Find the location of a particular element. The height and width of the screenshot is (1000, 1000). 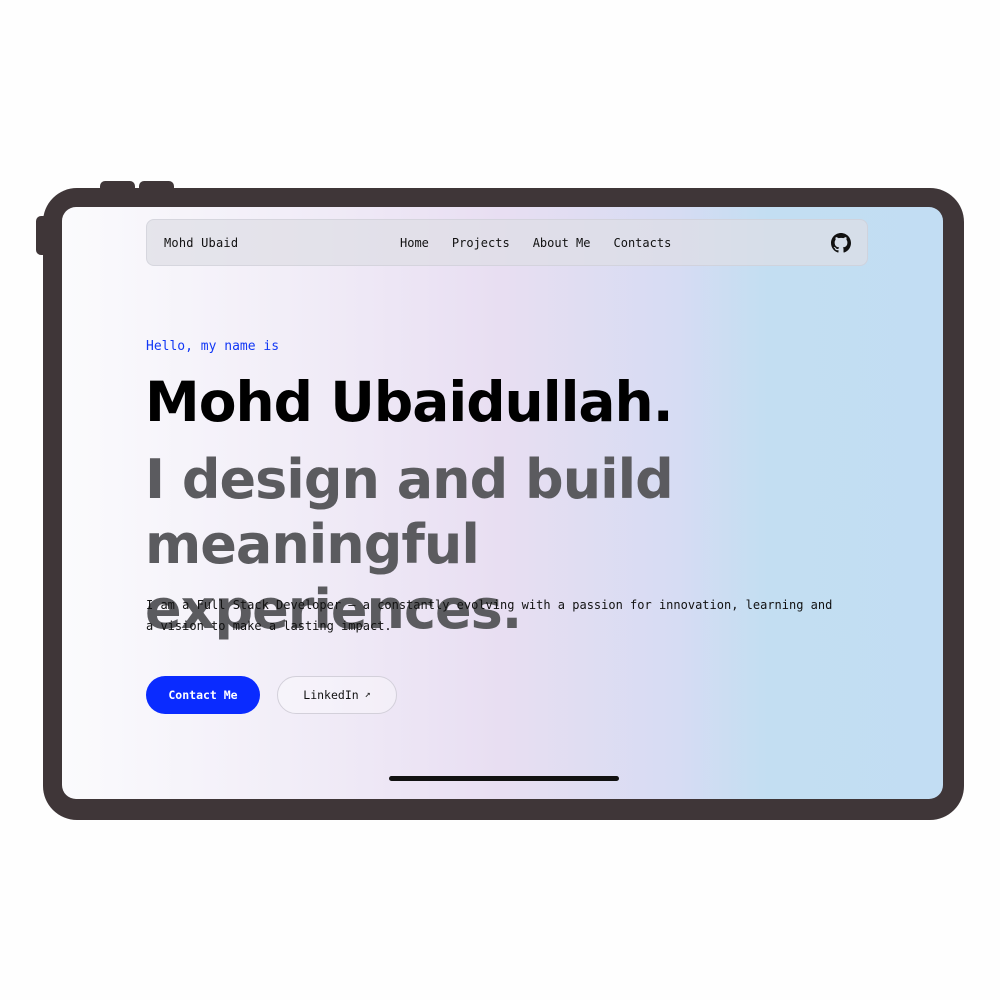

arrow-up-right-icon: ↗ is located at coordinates (367, 694).